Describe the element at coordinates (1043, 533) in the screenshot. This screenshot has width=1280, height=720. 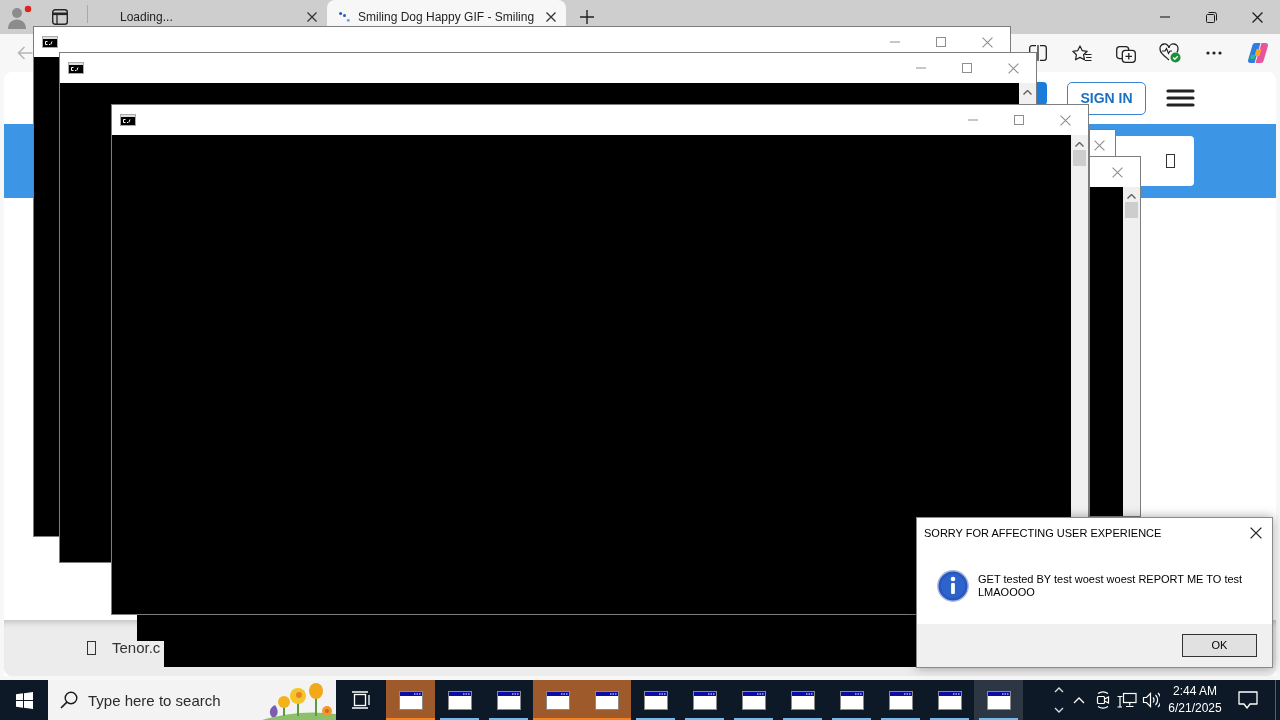
I see `dialog-title: SORRY FOR AFFECTING USER EXPERIENCE` at that location.